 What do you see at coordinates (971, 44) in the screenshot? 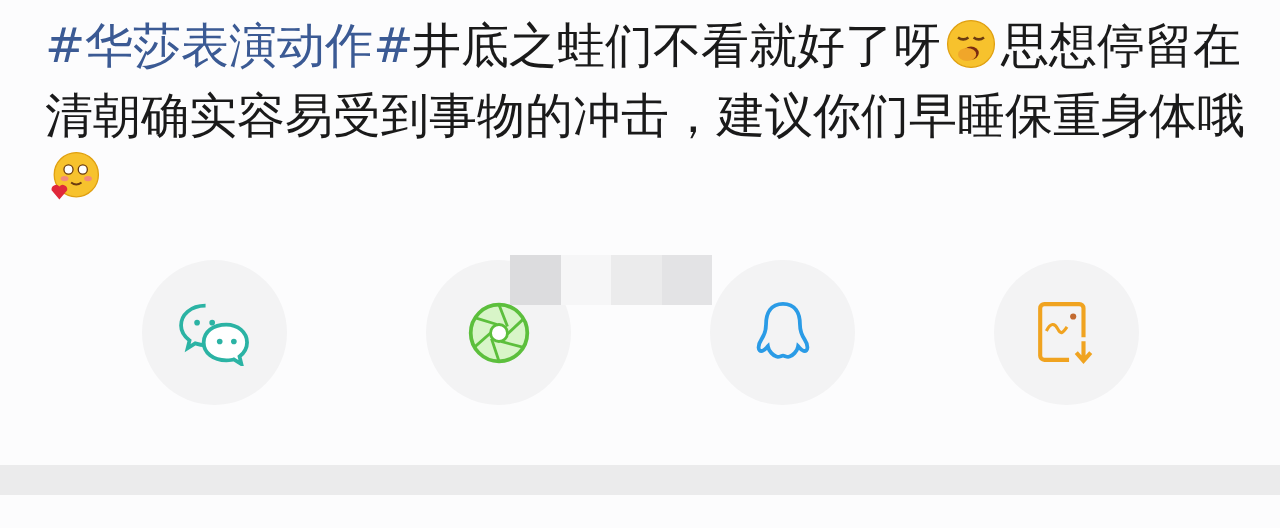
I see `yawning-emoji-icon` at bounding box center [971, 44].